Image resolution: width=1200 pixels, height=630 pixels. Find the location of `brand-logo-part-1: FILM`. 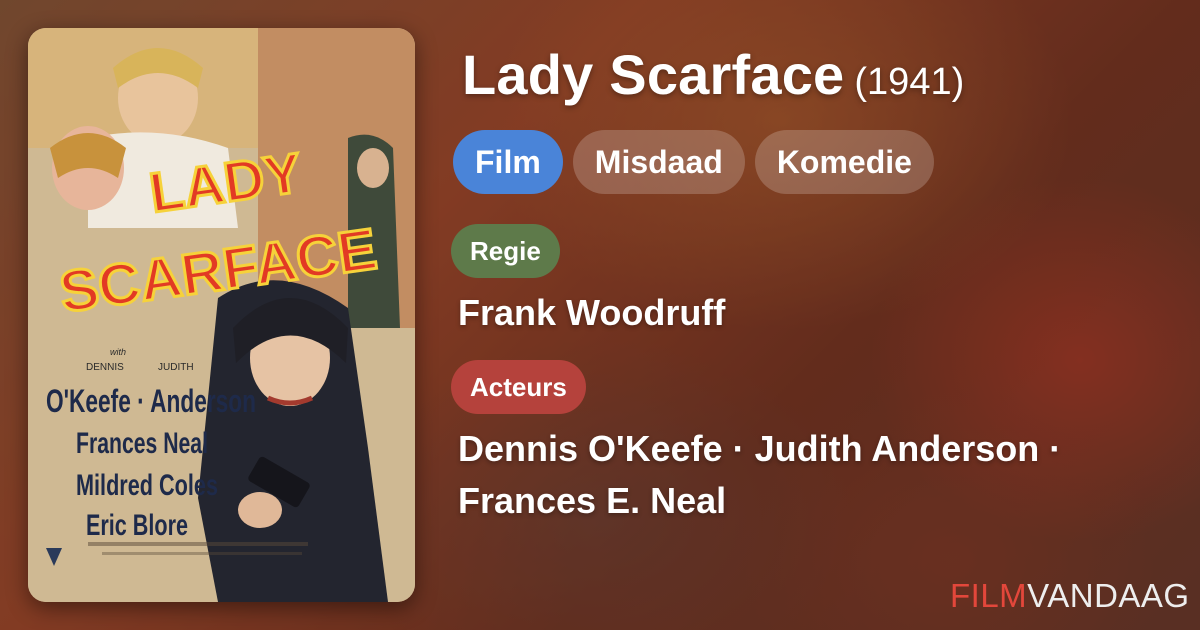

brand-logo-part-1: FILM is located at coordinates (989, 595).